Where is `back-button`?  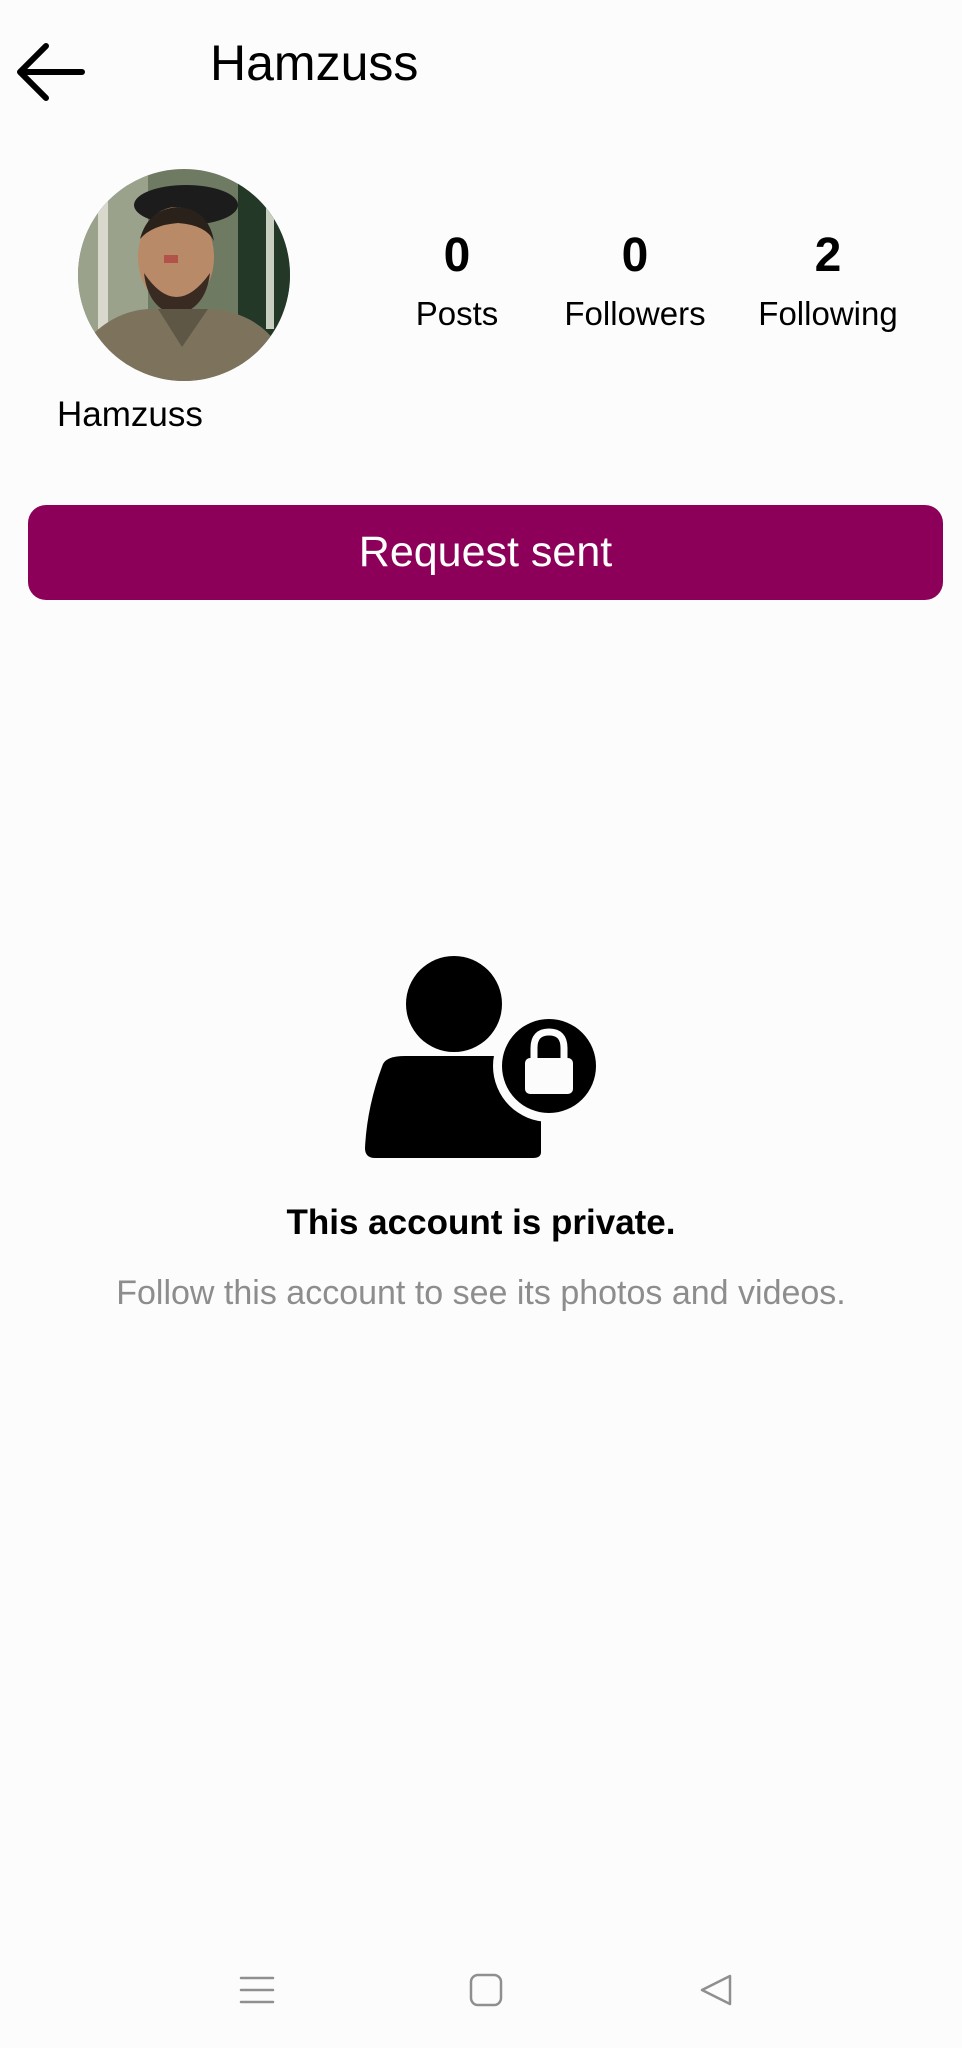 back-button is located at coordinates (50, 72).